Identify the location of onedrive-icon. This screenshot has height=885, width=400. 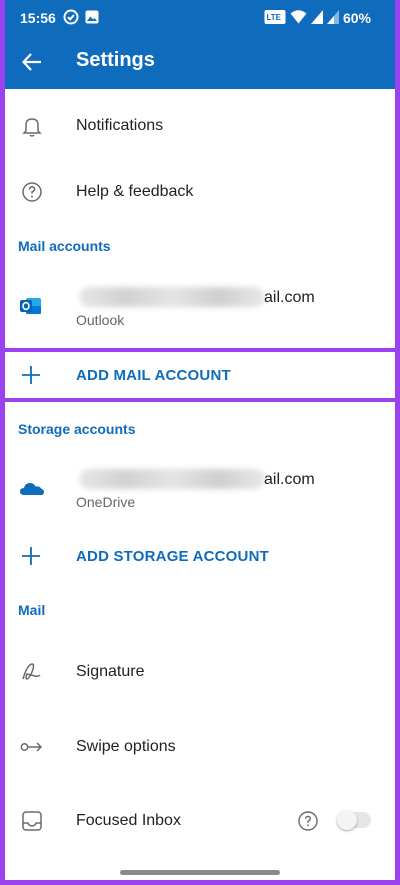
(32, 489).